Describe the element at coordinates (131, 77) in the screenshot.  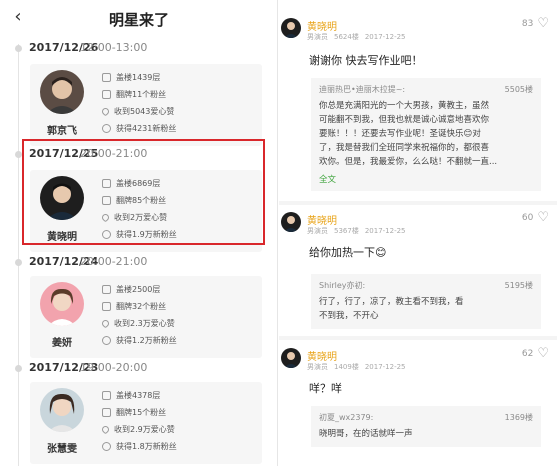
I see `floors-stat: 盖楼1439层` at that location.